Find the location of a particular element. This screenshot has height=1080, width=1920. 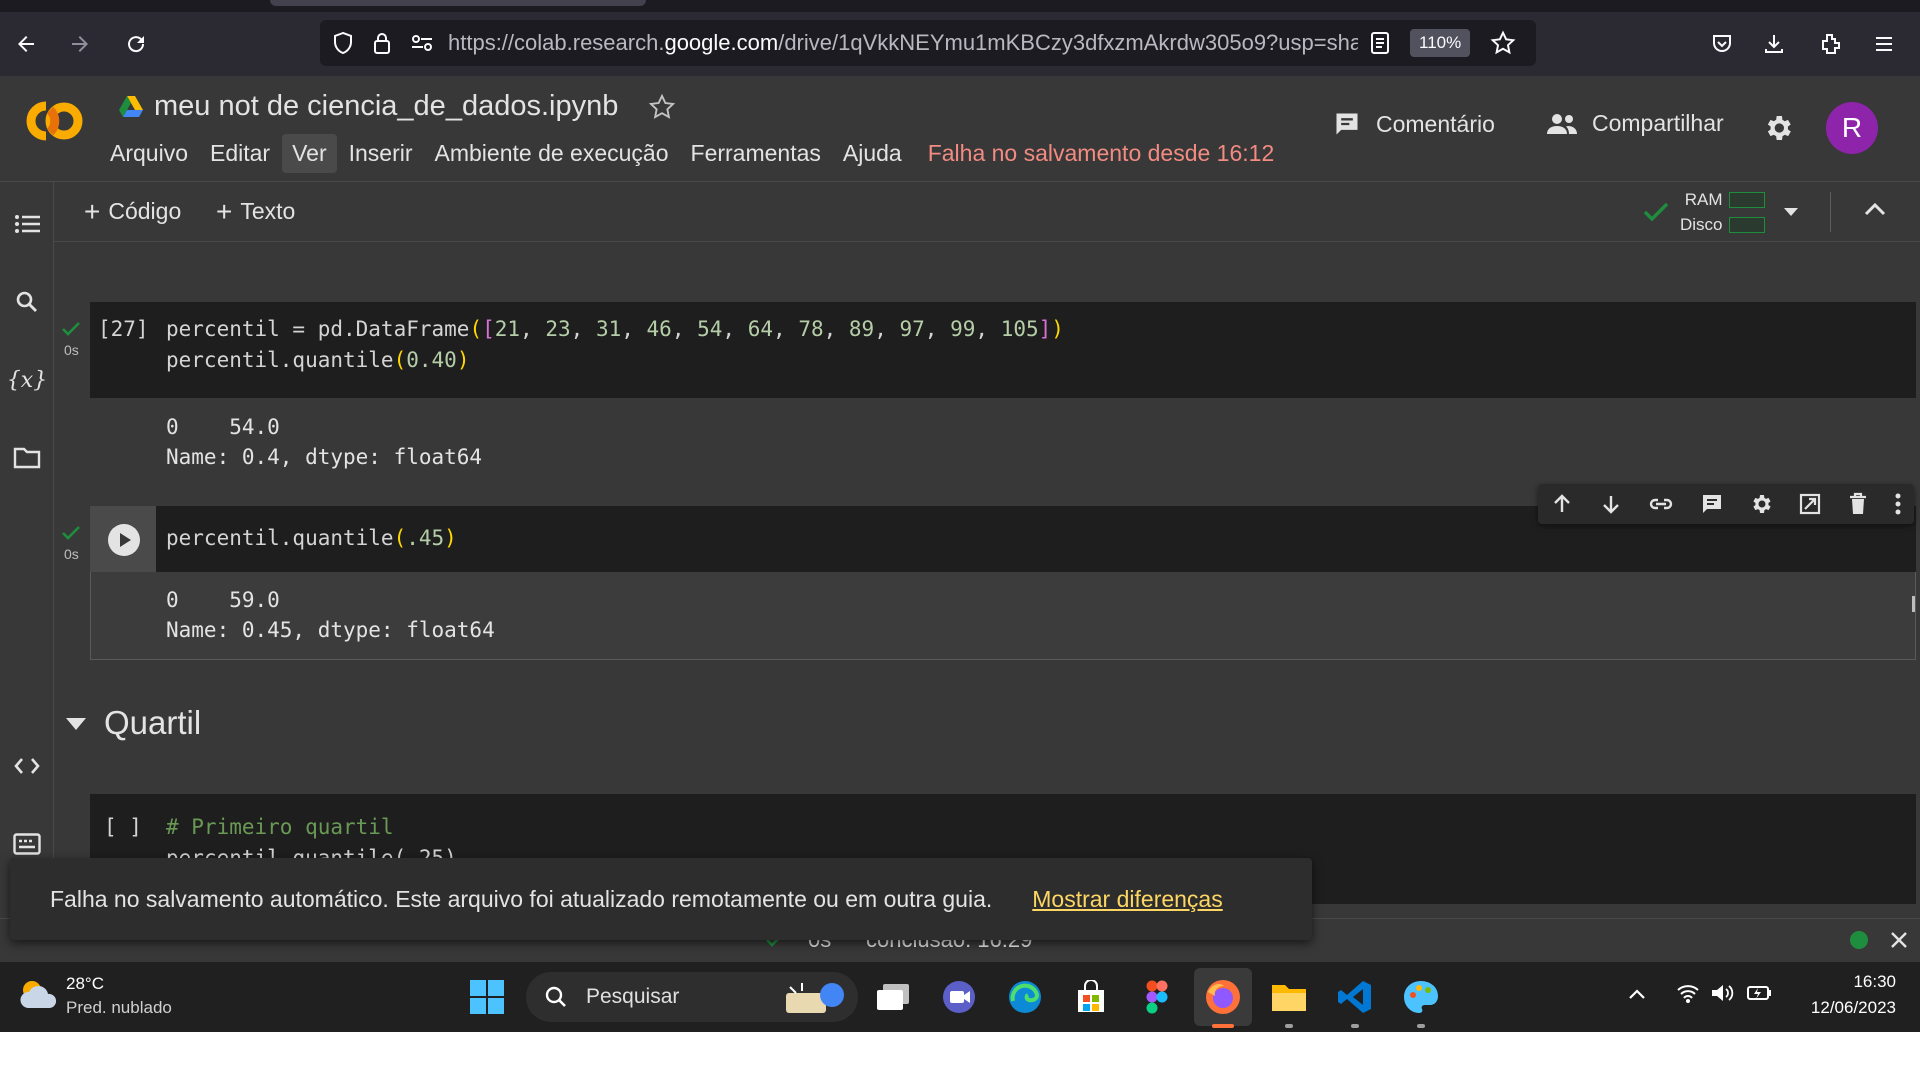

back-arrow-icon is located at coordinates (26, 44).